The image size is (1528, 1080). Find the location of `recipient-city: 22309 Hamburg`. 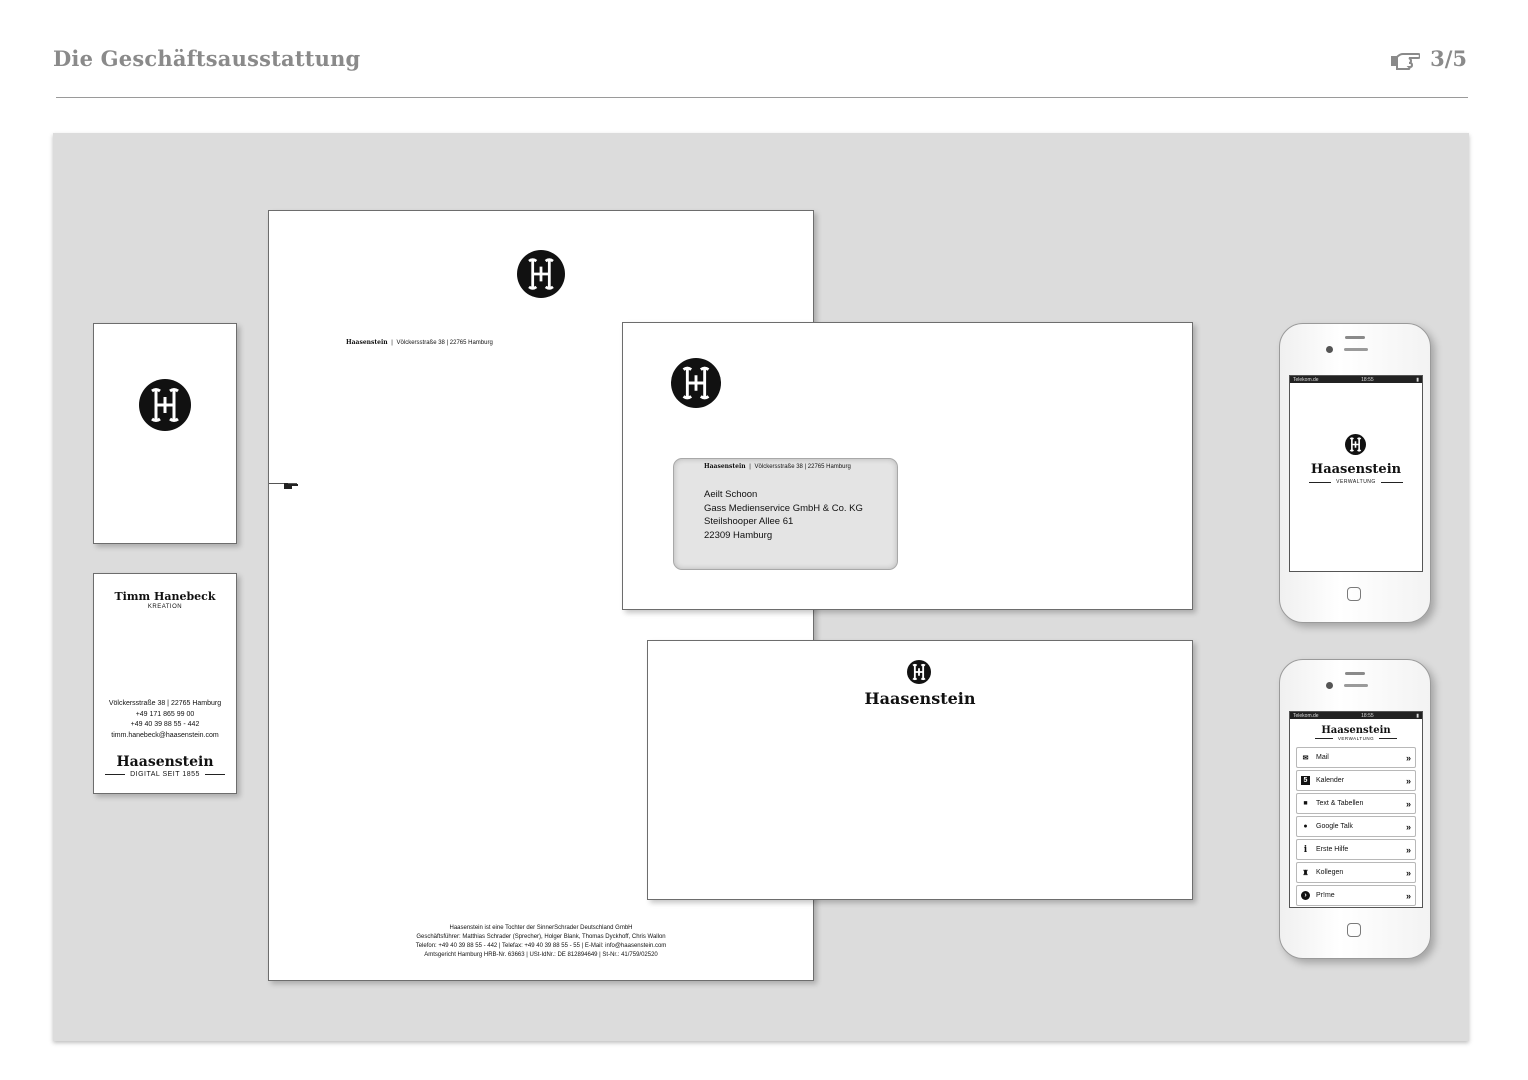

recipient-city: 22309 Hamburg is located at coordinates (738, 535).